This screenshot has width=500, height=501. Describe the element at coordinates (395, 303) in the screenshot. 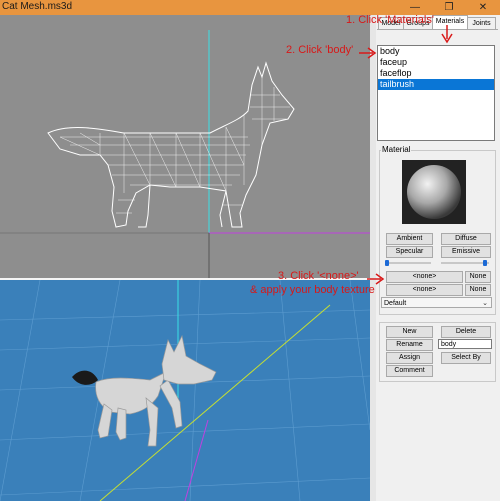

I see `texture-mode-value: Default` at that location.